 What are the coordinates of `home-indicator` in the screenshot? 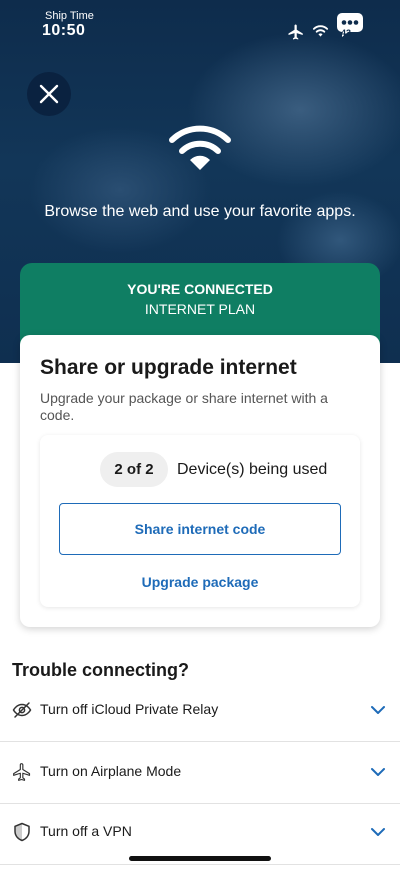 It's located at (200, 858).